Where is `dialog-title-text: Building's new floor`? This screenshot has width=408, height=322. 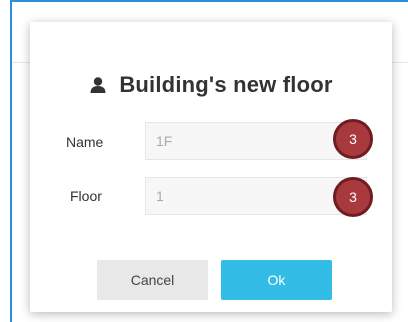
dialog-title-text: Building's new floor is located at coordinates (226, 84).